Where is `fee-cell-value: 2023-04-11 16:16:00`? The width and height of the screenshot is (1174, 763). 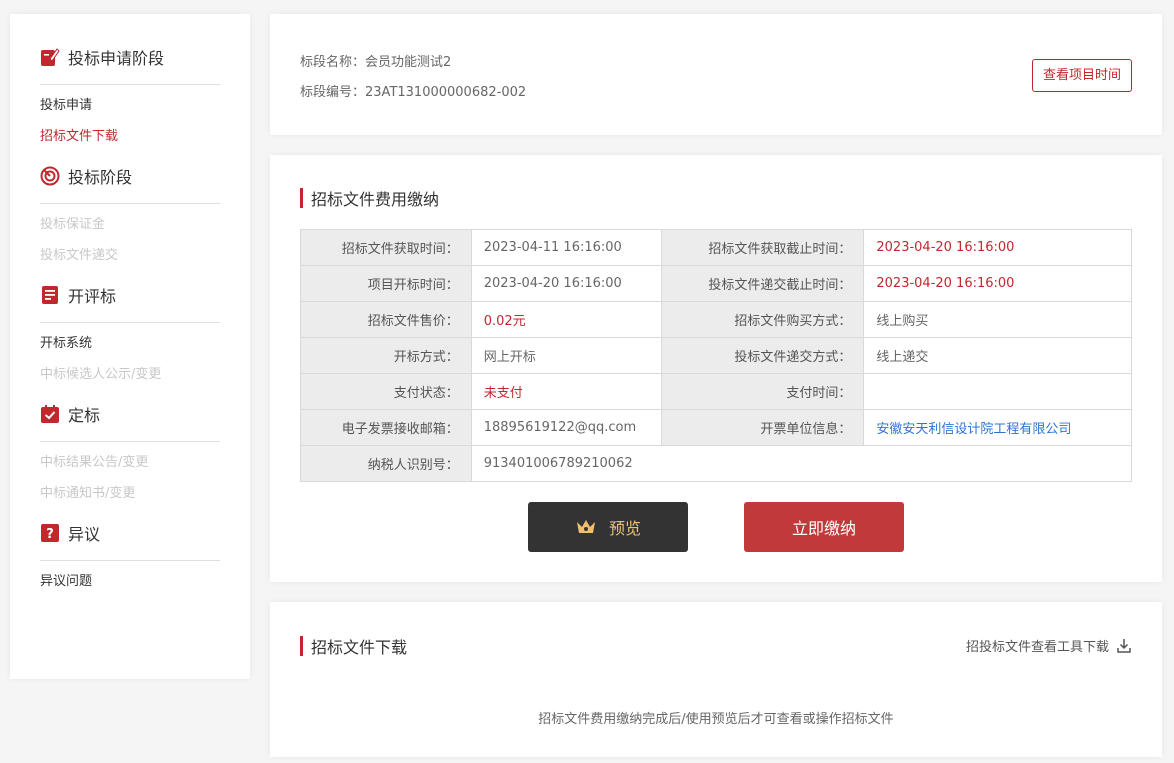
fee-cell-value: 2023-04-11 16:16:00 is located at coordinates (566, 247).